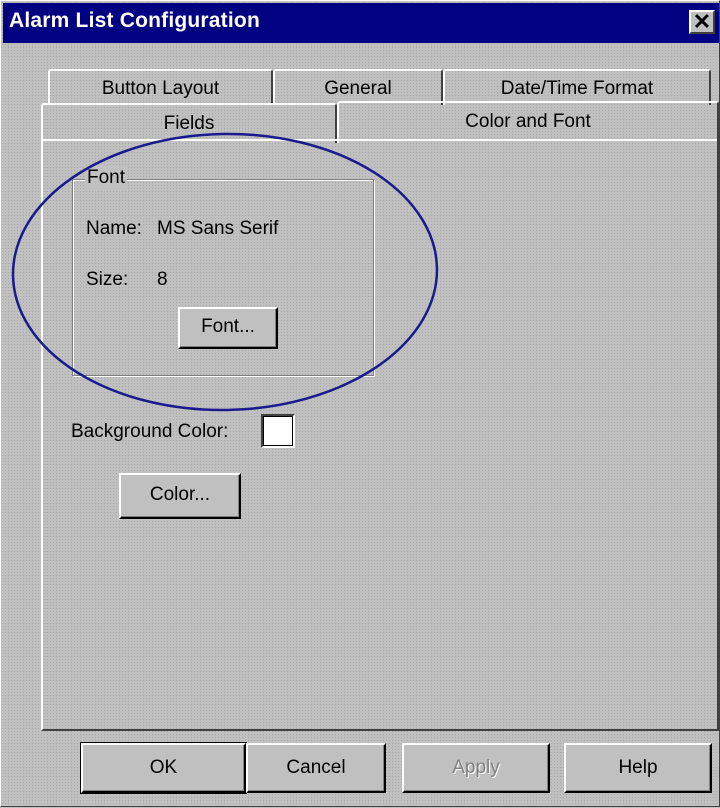  I want to click on tab-label: Date/Time Format, so click(577, 88).